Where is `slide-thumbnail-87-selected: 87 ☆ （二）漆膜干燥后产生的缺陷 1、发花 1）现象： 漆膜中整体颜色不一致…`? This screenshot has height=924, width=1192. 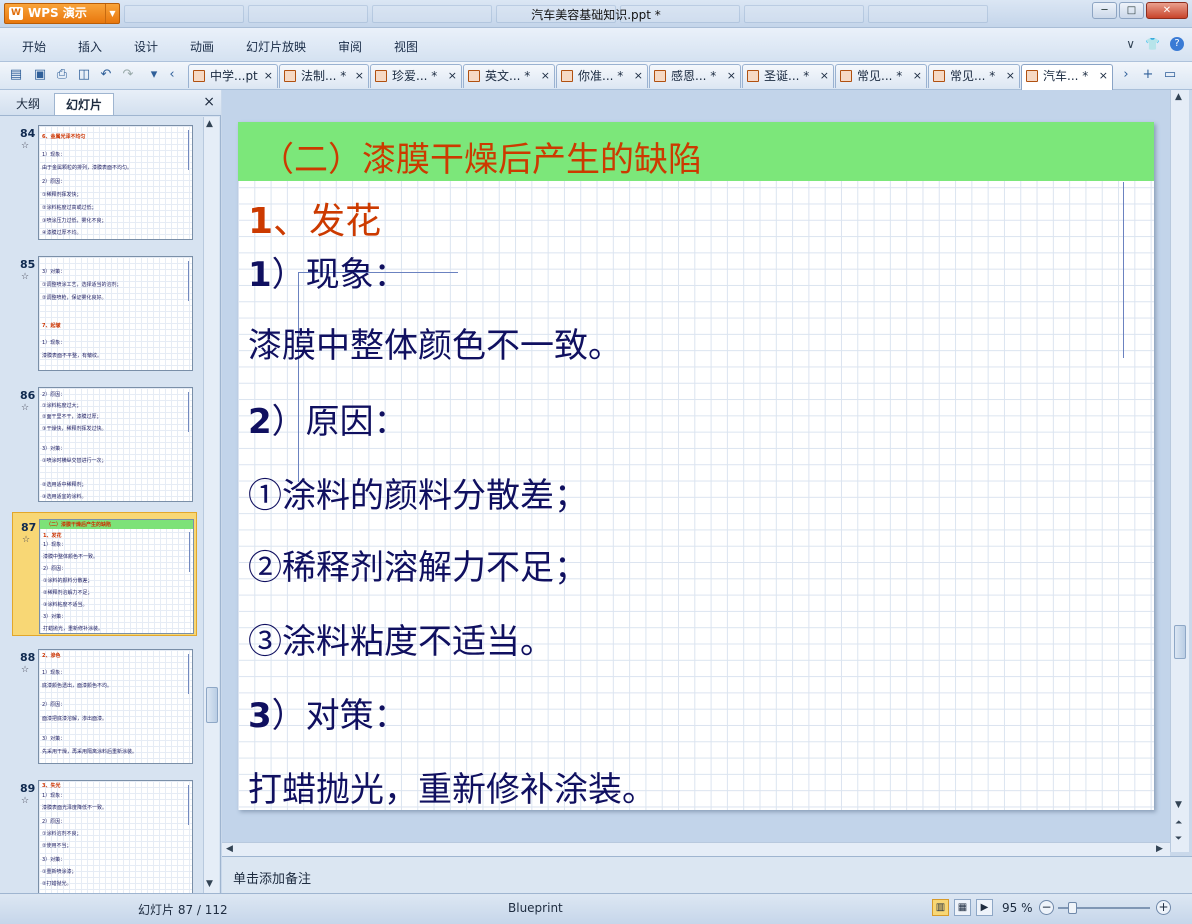
slide-thumbnail-87-selected: 87 ☆ （二）漆膜干燥后产生的缺陷 1、发花 1）现象： 漆膜中整体颜色不一致… is located at coordinates (104, 574).